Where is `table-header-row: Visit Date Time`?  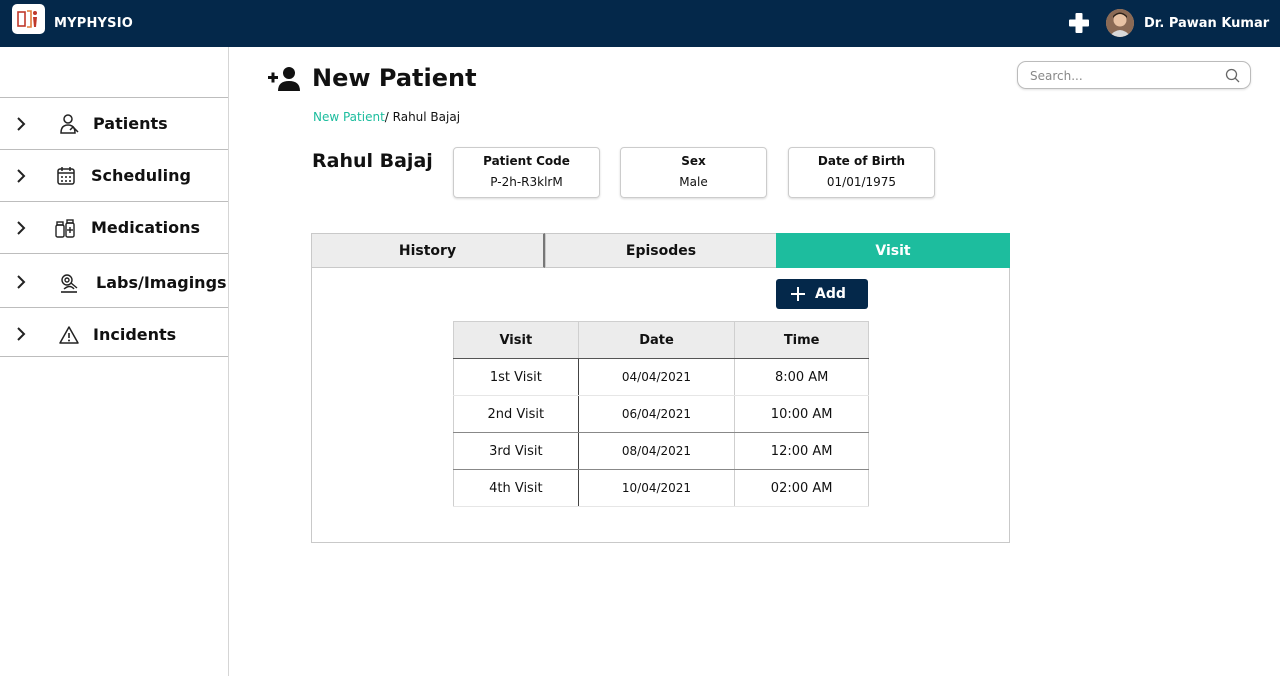
table-header-row: Visit Date Time is located at coordinates (661, 340).